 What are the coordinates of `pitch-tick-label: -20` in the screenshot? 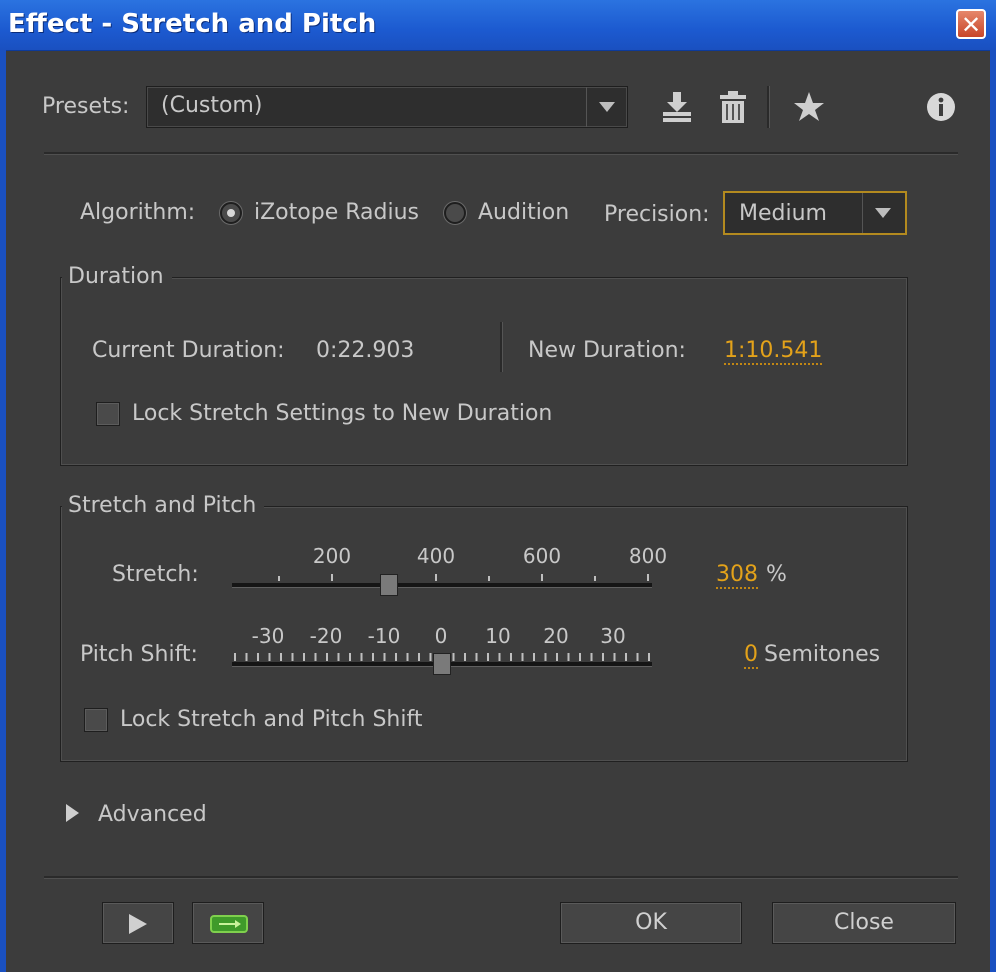 It's located at (326, 636).